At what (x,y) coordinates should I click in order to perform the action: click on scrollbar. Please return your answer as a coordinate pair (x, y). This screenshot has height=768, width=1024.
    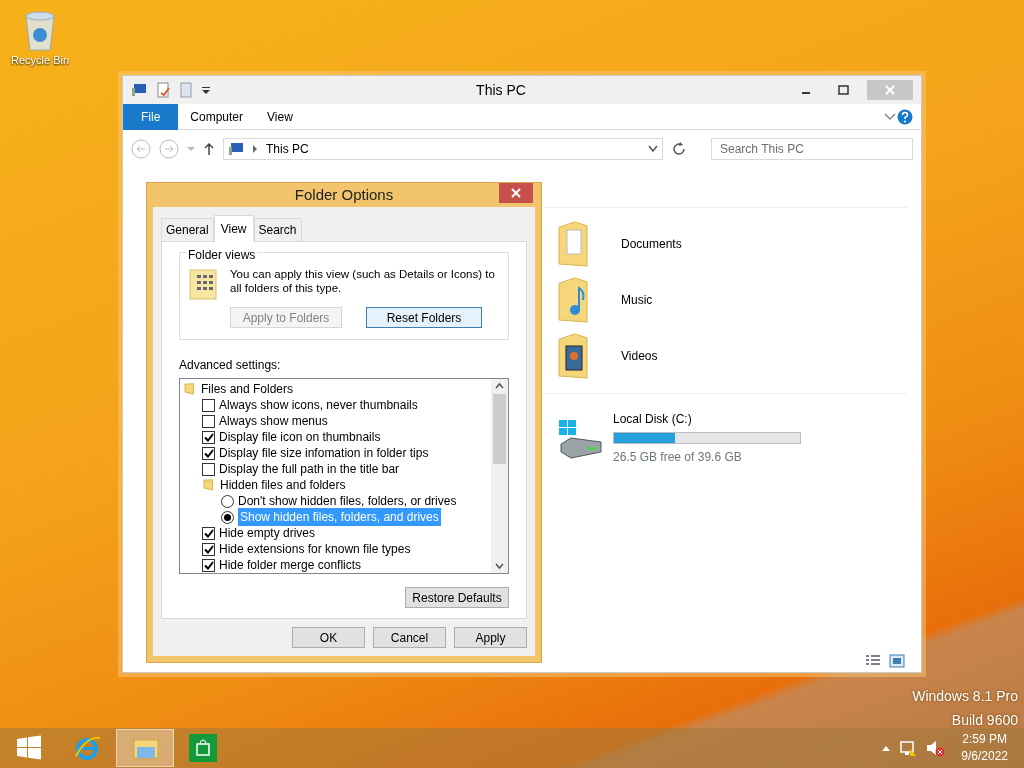
    Looking at the image, I should click on (499, 476).